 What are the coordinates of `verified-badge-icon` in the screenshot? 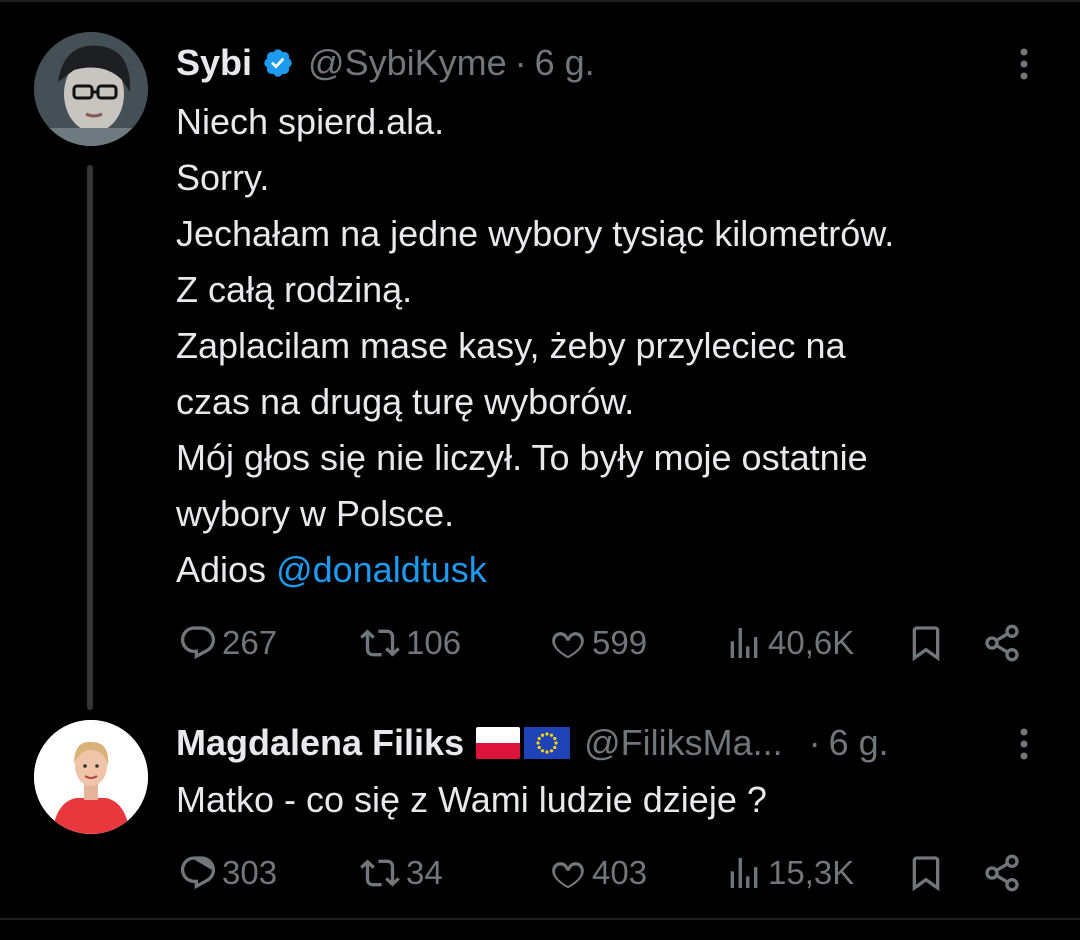 It's located at (278, 63).